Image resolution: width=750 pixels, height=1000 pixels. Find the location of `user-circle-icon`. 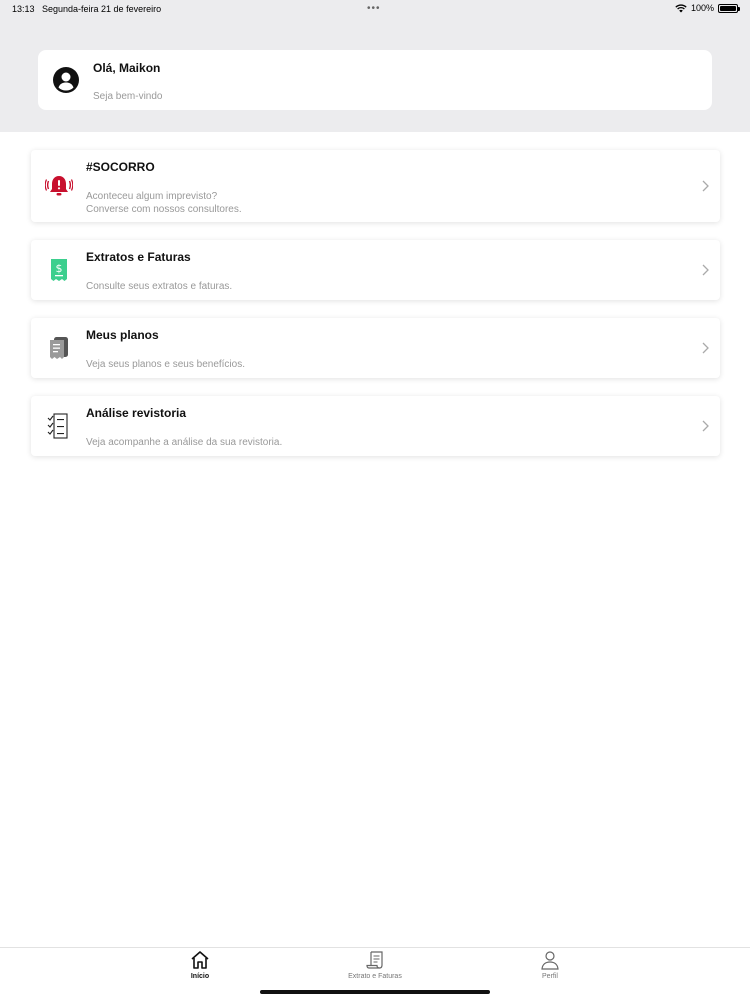

user-circle-icon is located at coordinates (66, 80).